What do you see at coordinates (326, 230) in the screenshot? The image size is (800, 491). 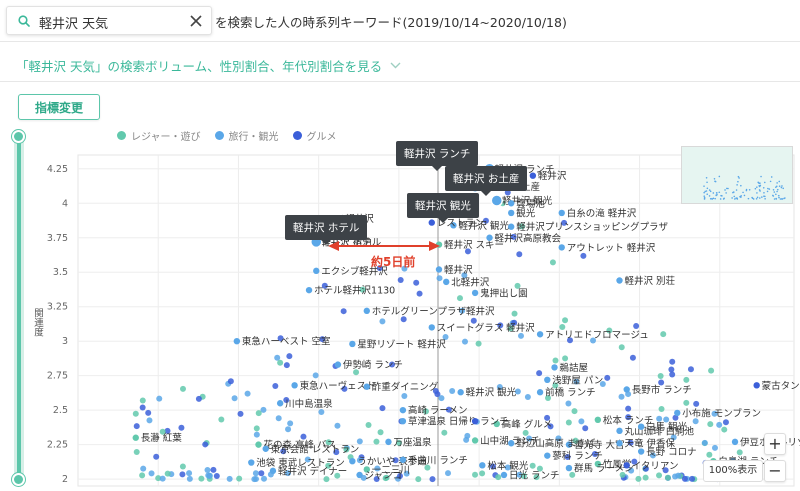 I see `tooltip-hotel: 軽井沢 ホテル` at bounding box center [326, 230].